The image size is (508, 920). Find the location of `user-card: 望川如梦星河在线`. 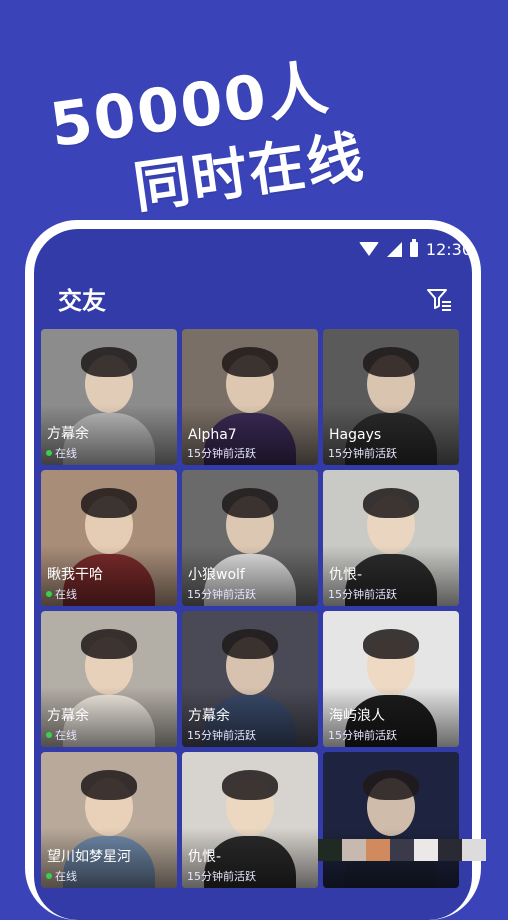

user-card: 望川如梦星河在线 is located at coordinates (109, 820).